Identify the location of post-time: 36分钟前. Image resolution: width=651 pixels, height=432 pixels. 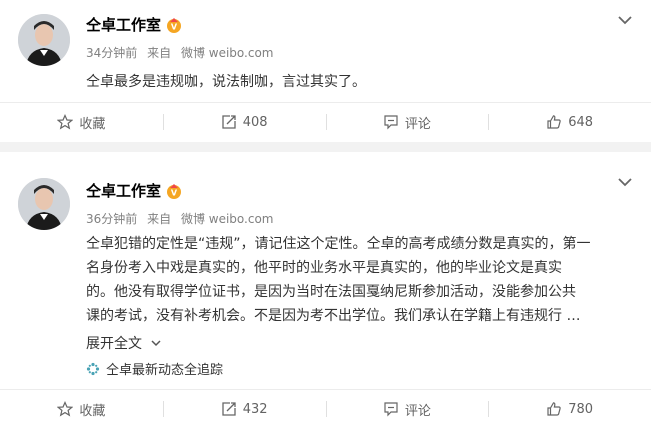
(111, 219).